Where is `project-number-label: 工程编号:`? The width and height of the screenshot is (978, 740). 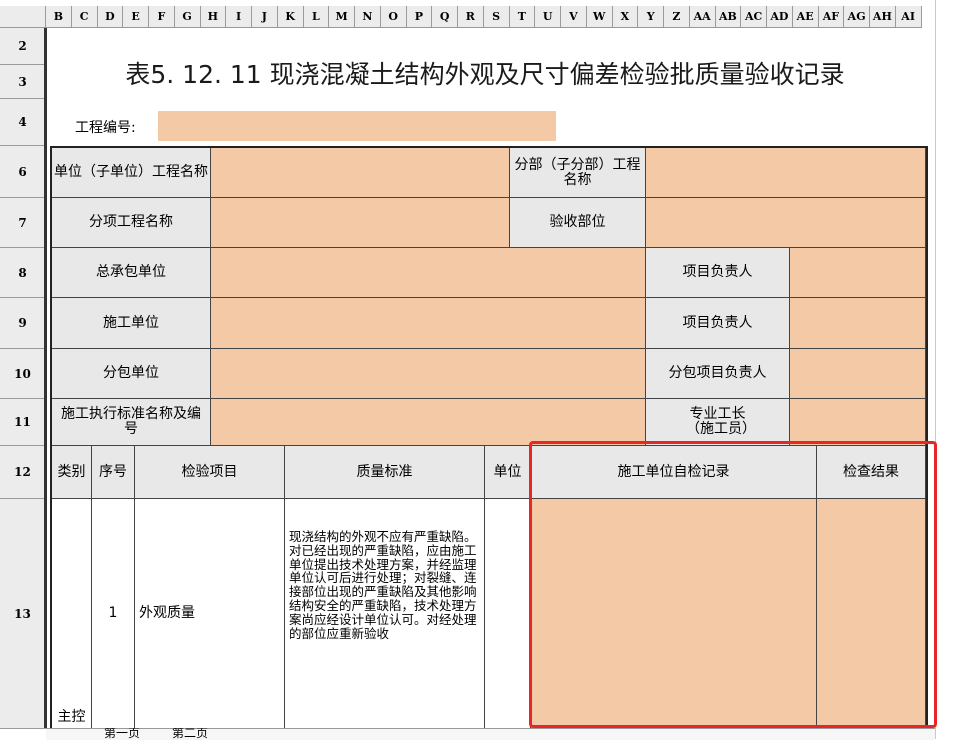 project-number-label: 工程编号: is located at coordinates (105, 128).